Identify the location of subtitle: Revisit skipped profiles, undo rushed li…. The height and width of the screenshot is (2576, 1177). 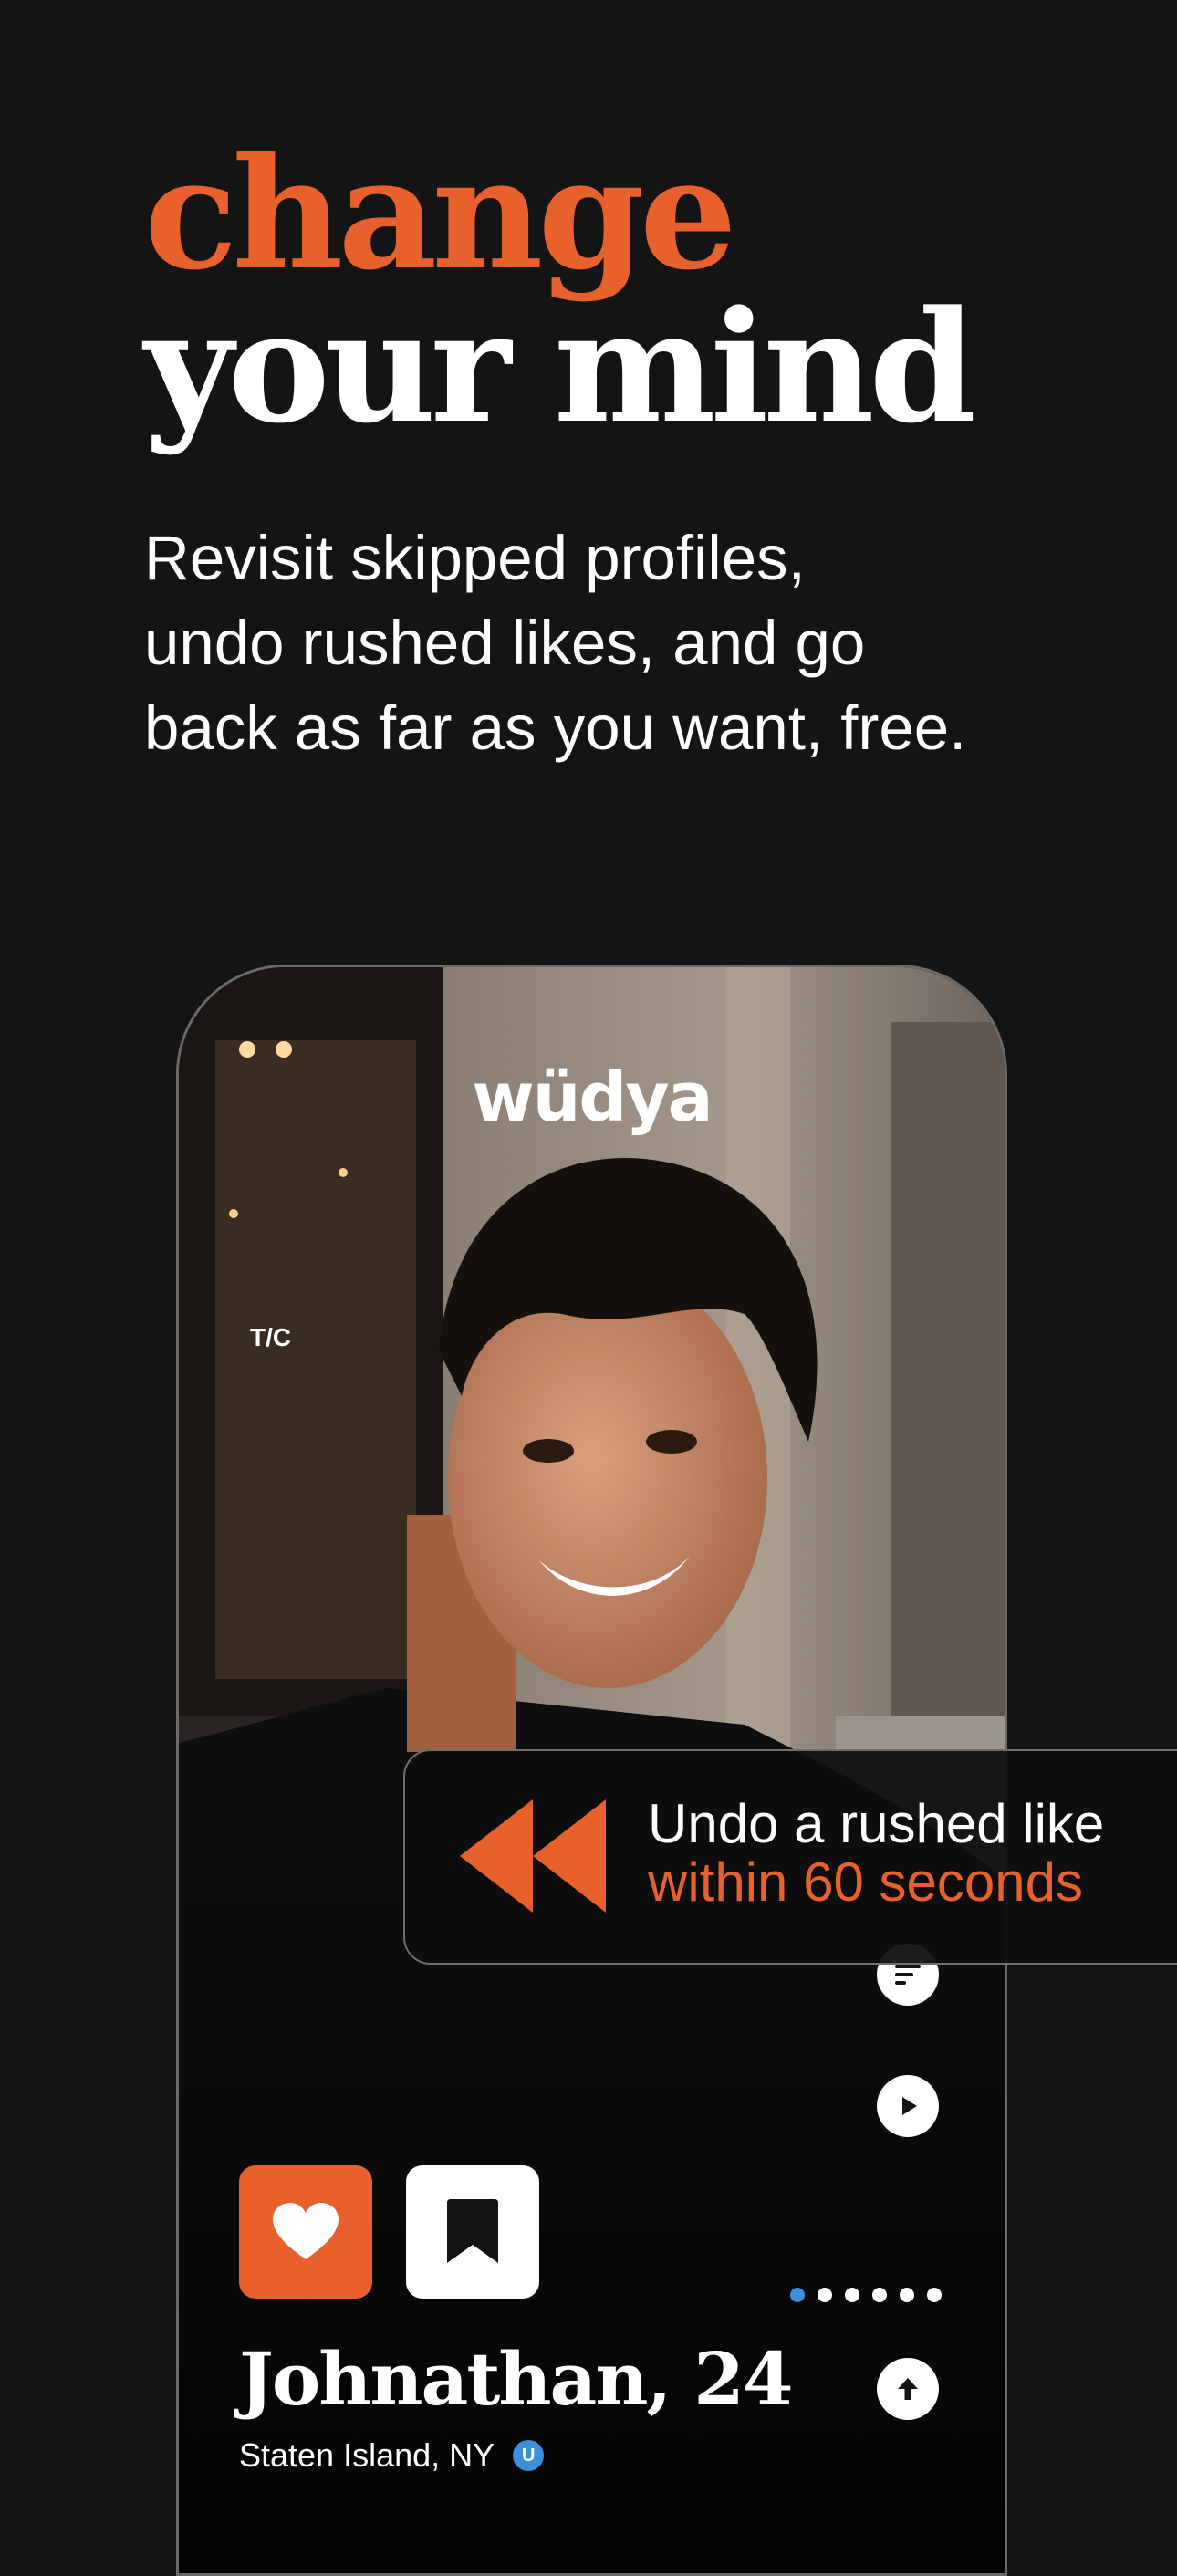
(601, 643).